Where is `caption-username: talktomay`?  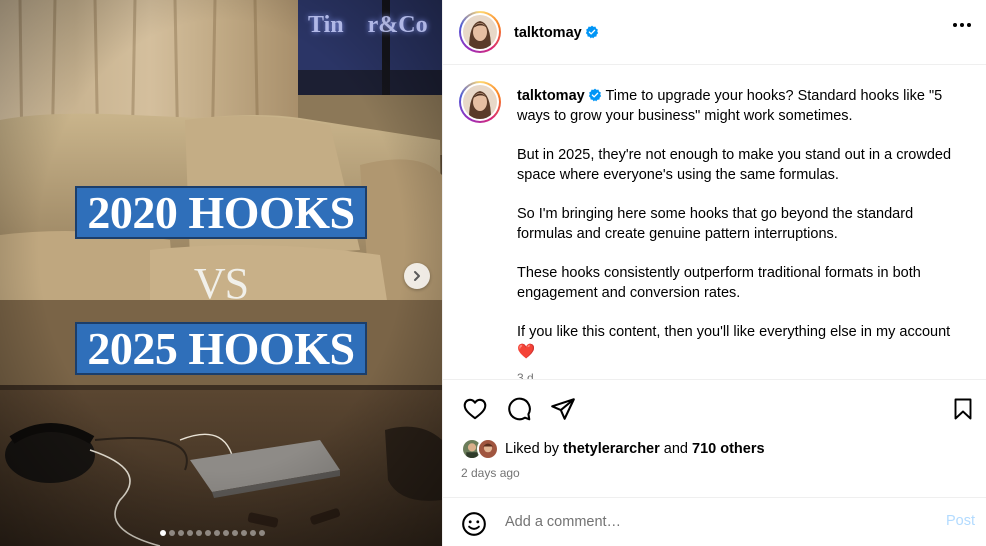
caption-username: talktomay is located at coordinates (551, 96).